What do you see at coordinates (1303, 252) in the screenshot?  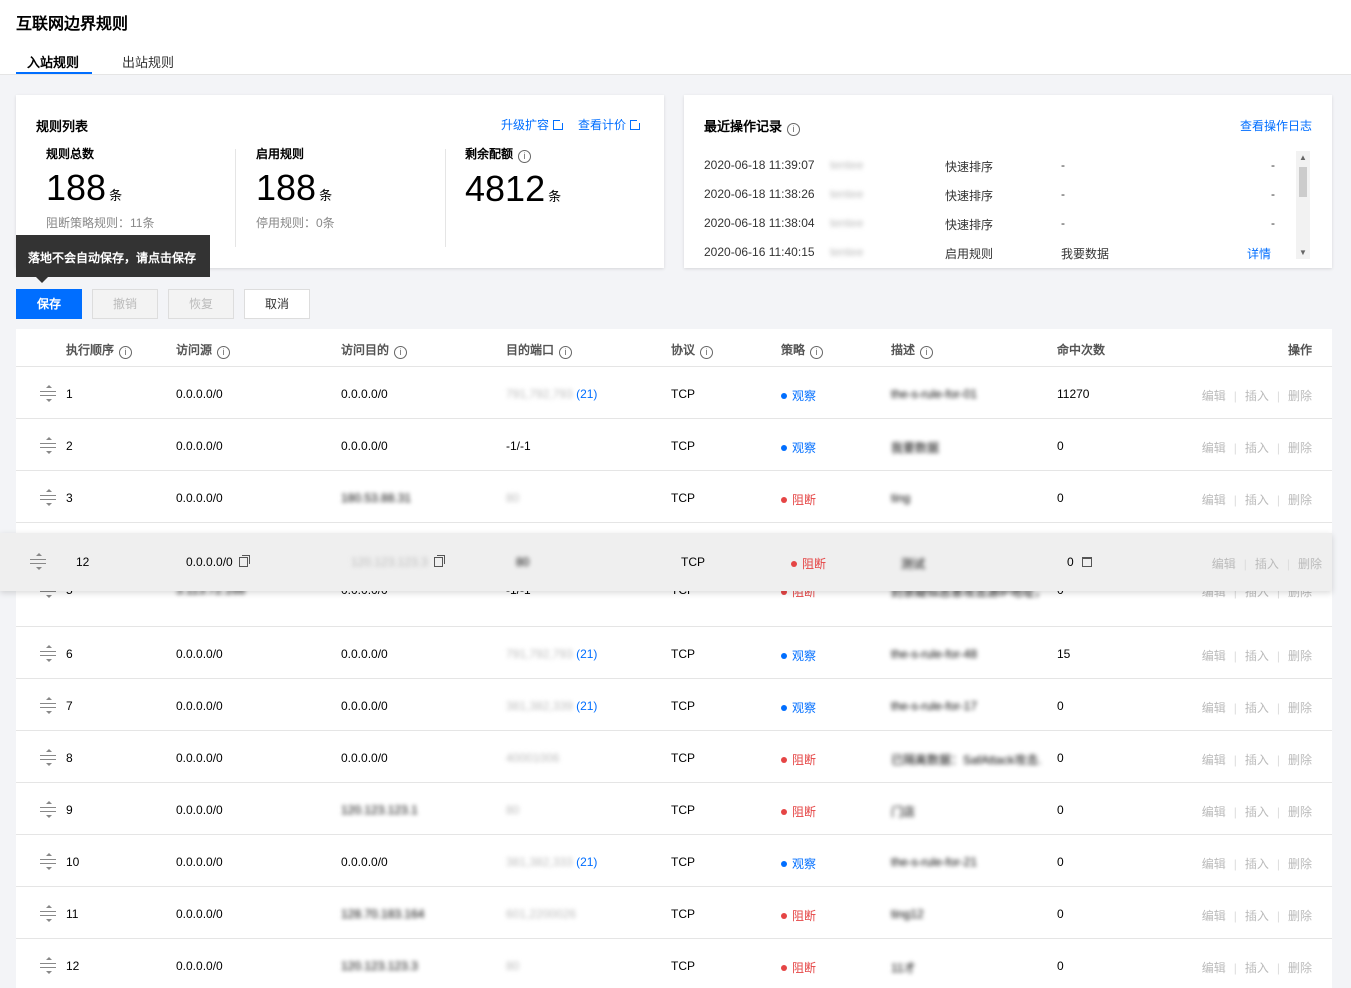 I see `scroll-down-icon: ▼` at bounding box center [1303, 252].